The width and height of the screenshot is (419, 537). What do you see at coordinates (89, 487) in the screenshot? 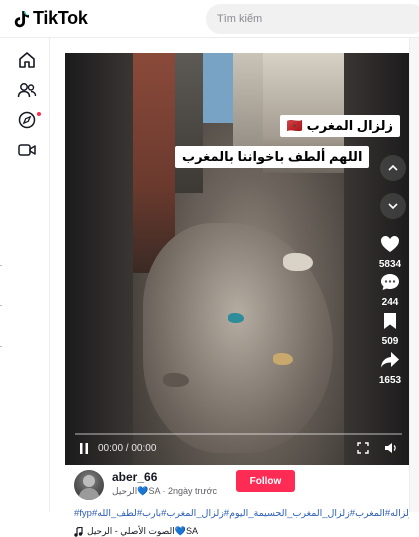
I see `avatar-silhouette` at bounding box center [89, 487].